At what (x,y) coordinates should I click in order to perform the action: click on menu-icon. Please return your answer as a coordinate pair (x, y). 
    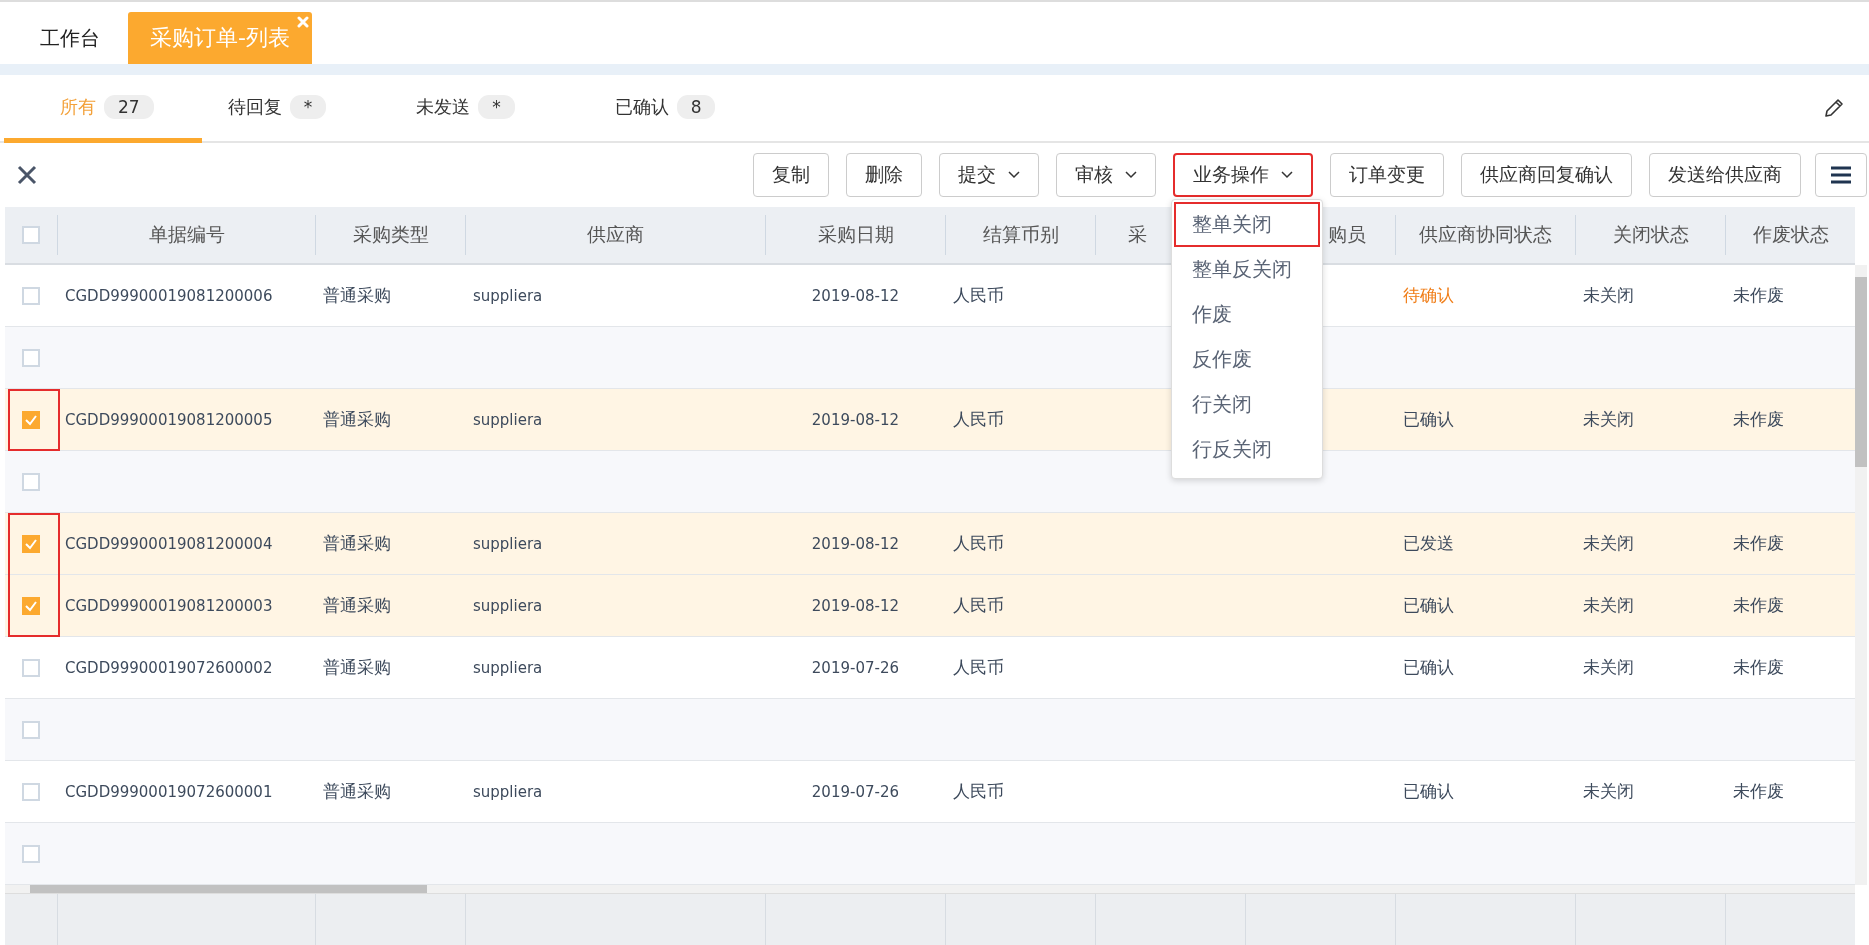
    Looking at the image, I should click on (1841, 175).